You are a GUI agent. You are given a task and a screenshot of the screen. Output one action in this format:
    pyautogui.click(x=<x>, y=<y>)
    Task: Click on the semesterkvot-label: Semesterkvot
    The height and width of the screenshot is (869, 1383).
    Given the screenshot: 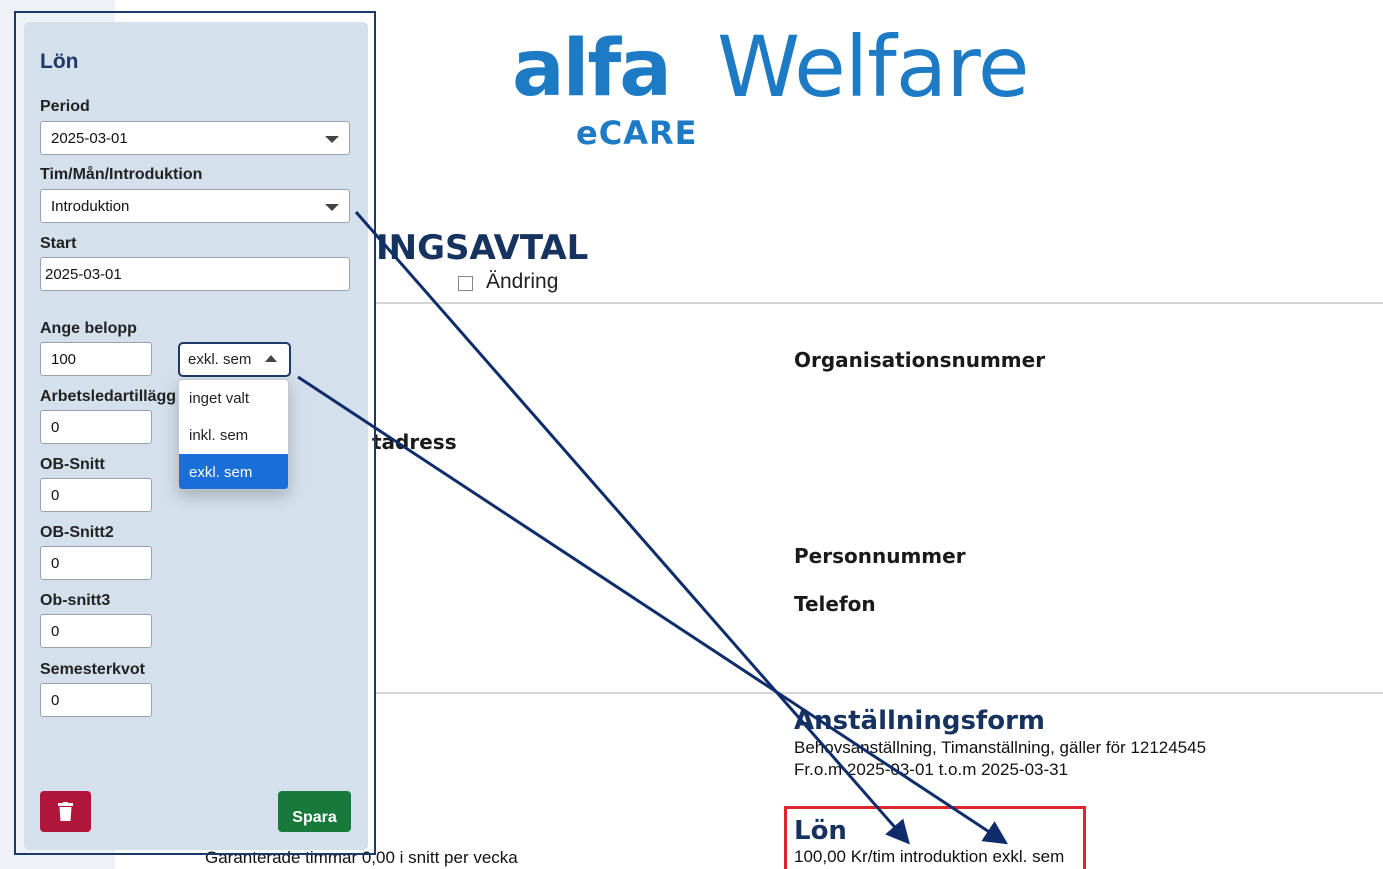 What is the action you would take?
    pyautogui.click(x=92, y=669)
    